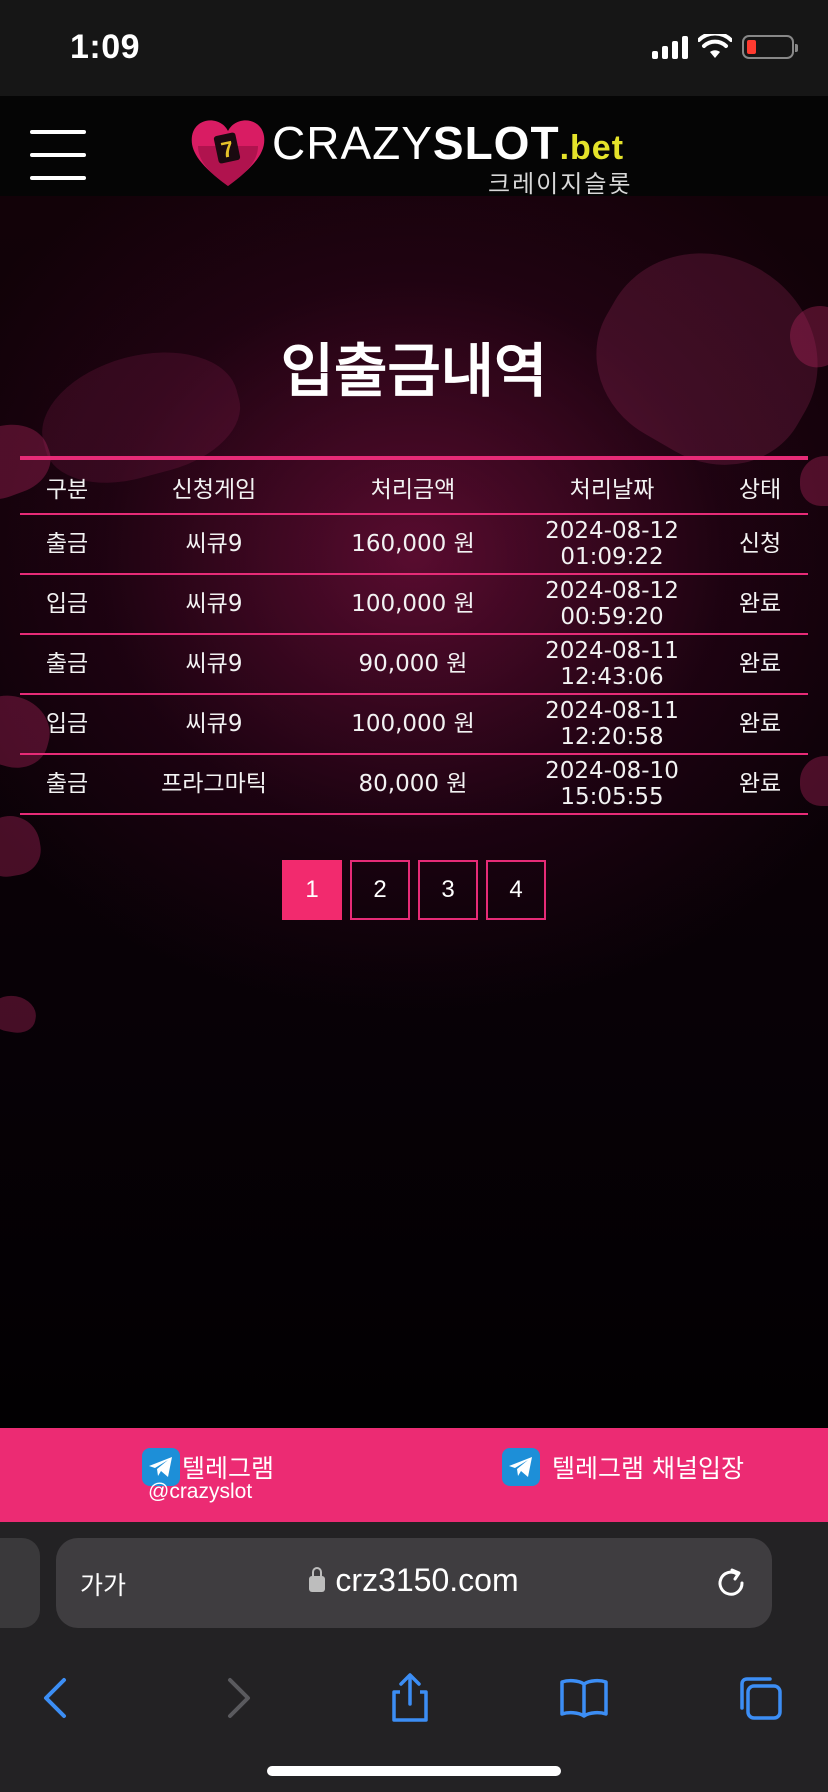  Describe the element at coordinates (715, 46) in the screenshot. I see `wifi-icon` at that location.